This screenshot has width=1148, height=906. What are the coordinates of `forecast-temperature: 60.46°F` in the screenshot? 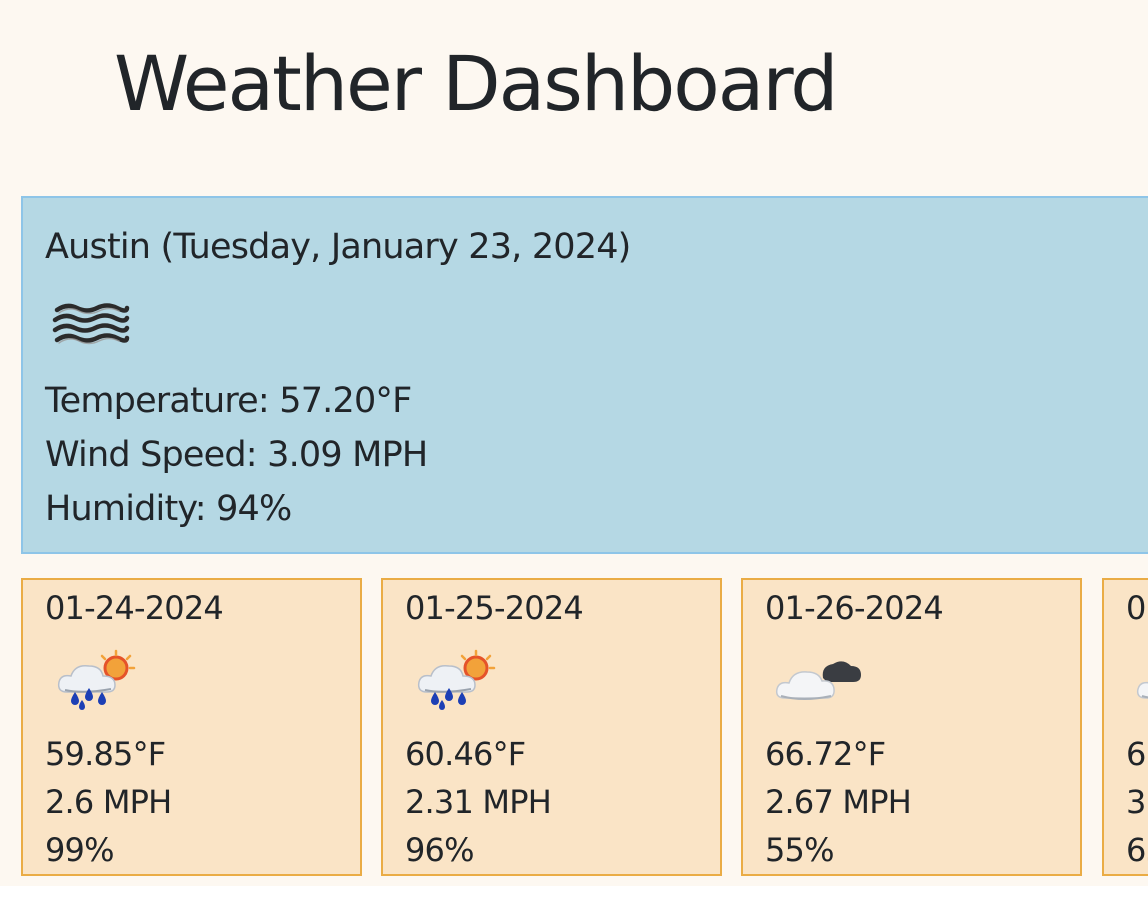 It's located at (465, 754).